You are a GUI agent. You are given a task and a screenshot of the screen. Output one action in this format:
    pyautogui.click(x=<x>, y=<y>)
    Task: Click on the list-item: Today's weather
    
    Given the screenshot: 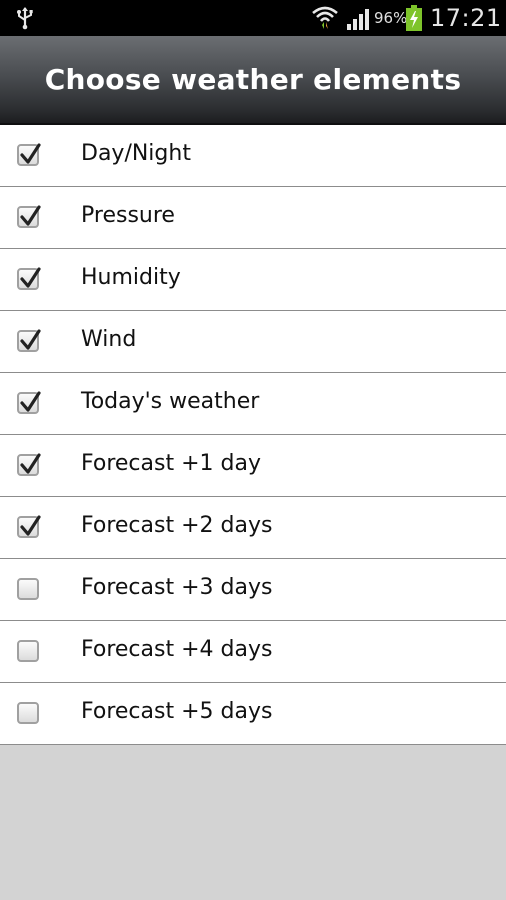 What is the action you would take?
    pyautogui.click(x=253, y=404)
    